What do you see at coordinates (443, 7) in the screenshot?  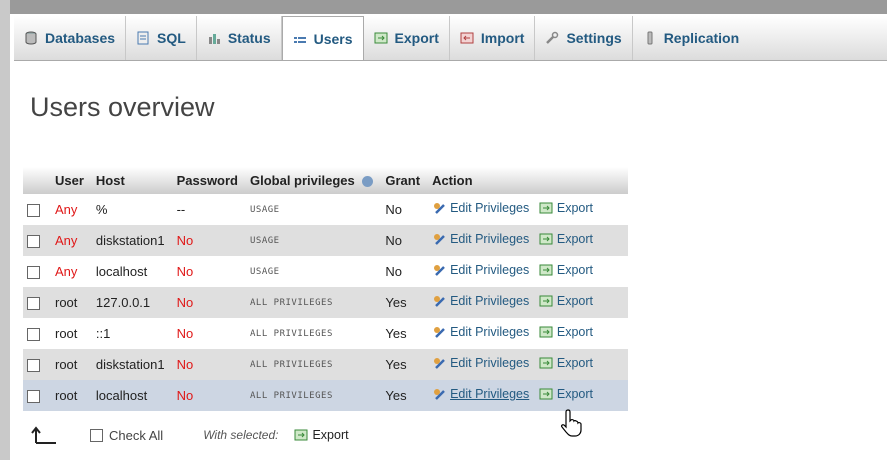 I see `window-top-bar` at bounding box center [443, 7].